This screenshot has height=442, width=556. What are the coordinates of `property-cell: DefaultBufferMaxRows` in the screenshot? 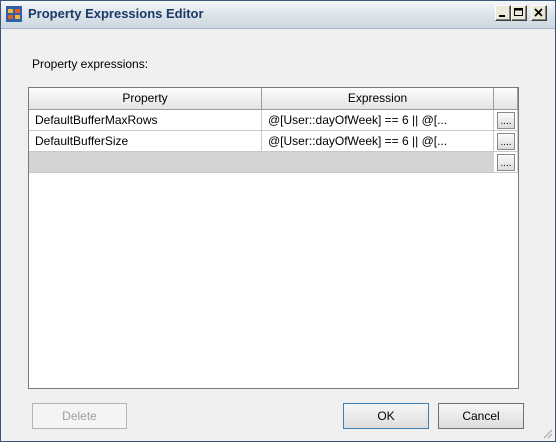 It's located at (145, 120).